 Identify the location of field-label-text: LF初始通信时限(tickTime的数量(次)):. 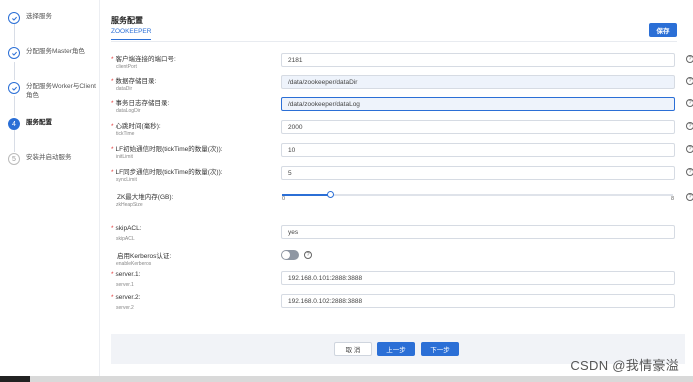
(169, 149).